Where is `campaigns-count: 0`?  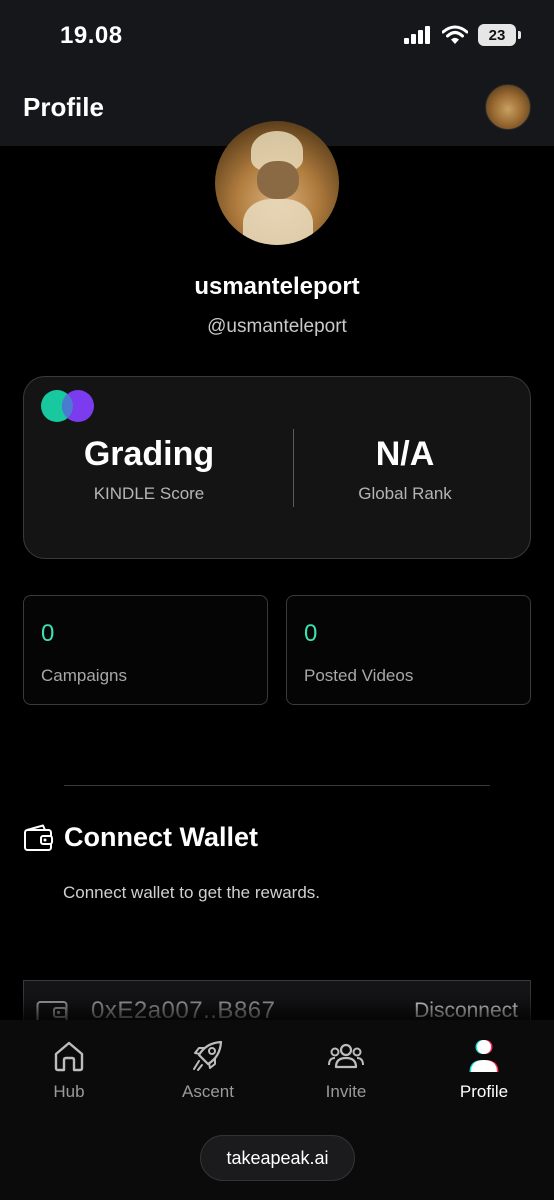
campaigns-count: 0 is located at coordinates (48, 633).